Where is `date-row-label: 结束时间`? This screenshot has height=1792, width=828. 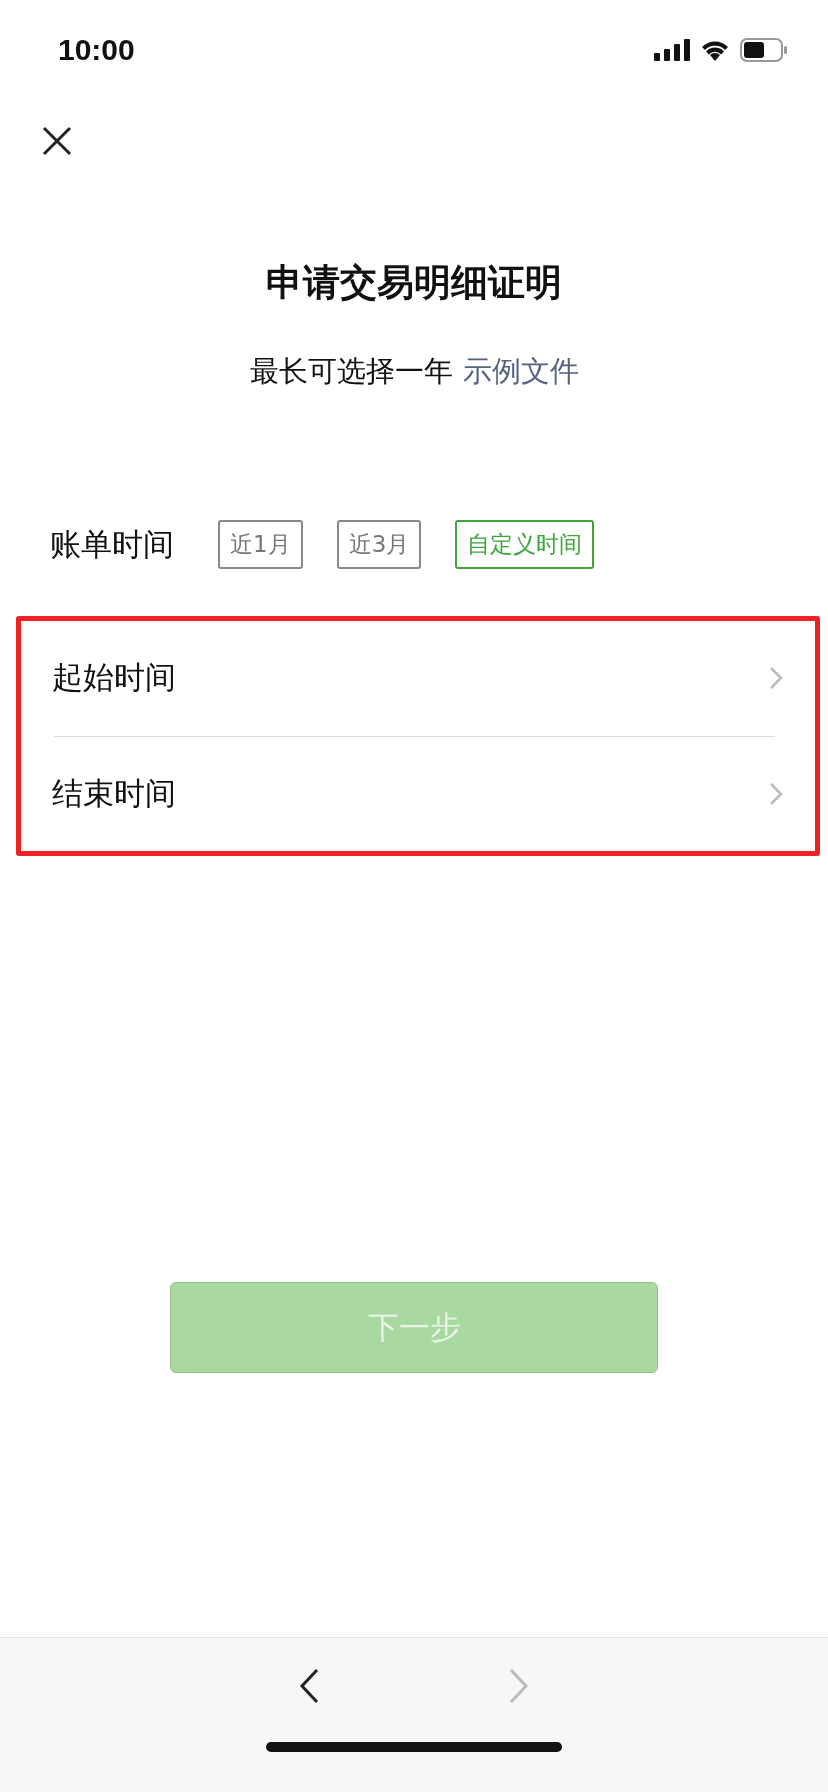
date-row-label: 结束时间 is located at coordinates (114, 793).